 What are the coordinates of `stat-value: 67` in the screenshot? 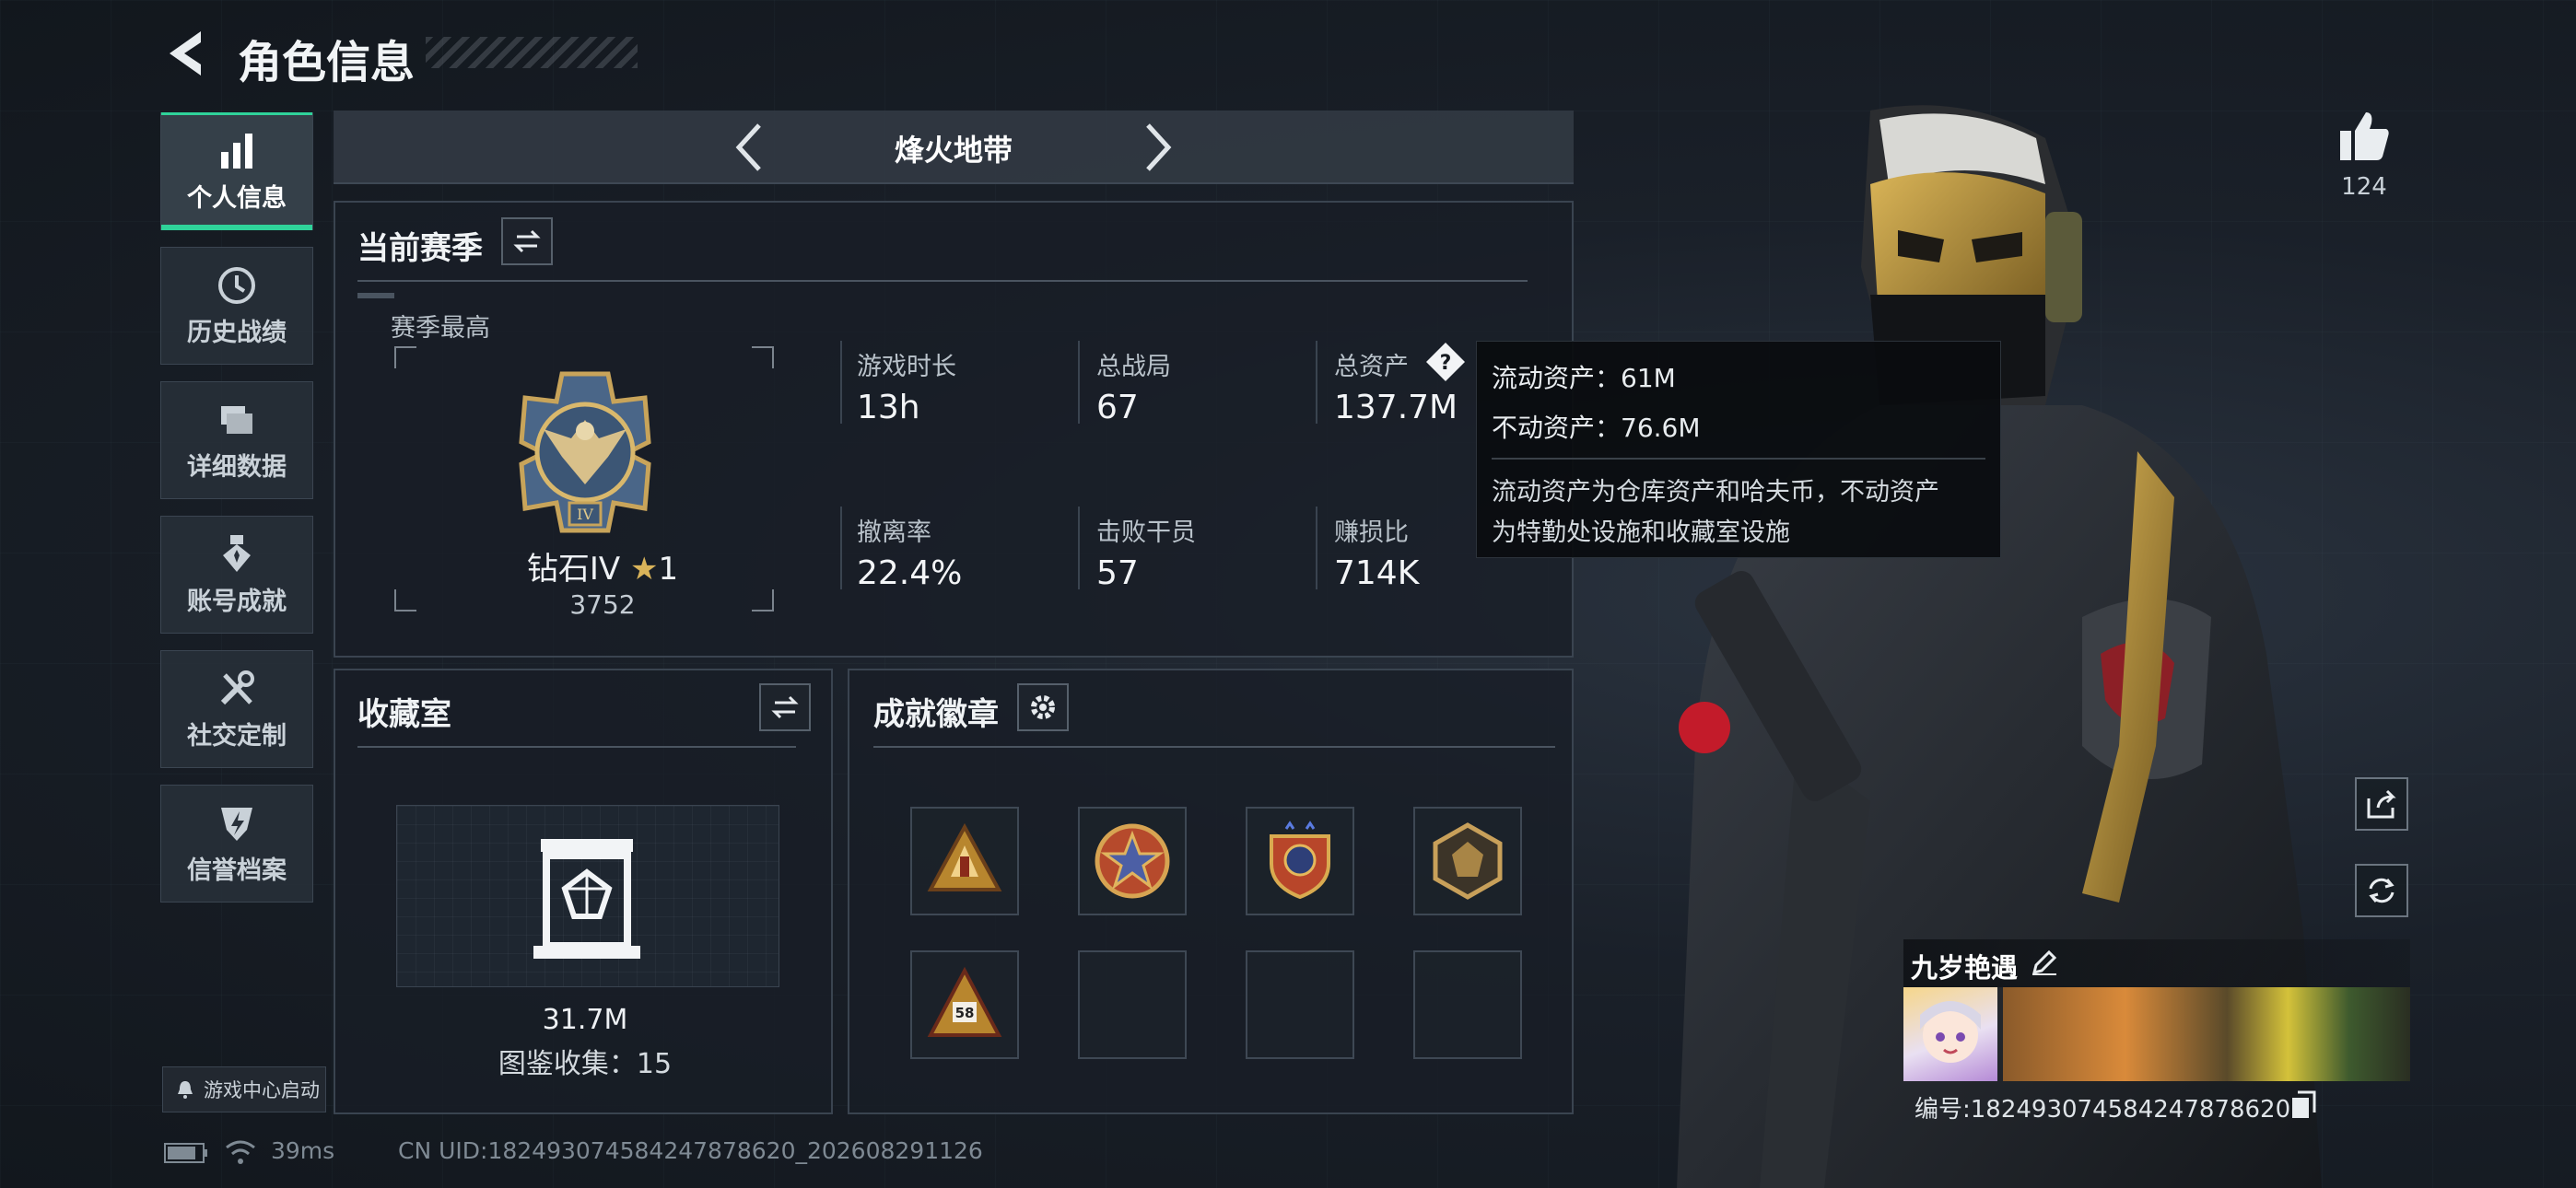 It's located at (1117, 407).